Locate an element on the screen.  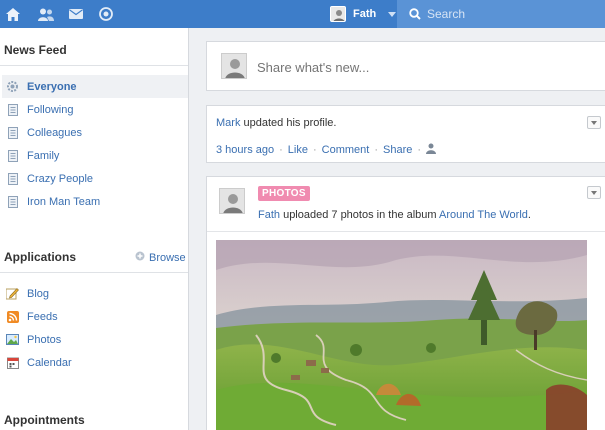
user-avatar is located at coordinates (338, 14).